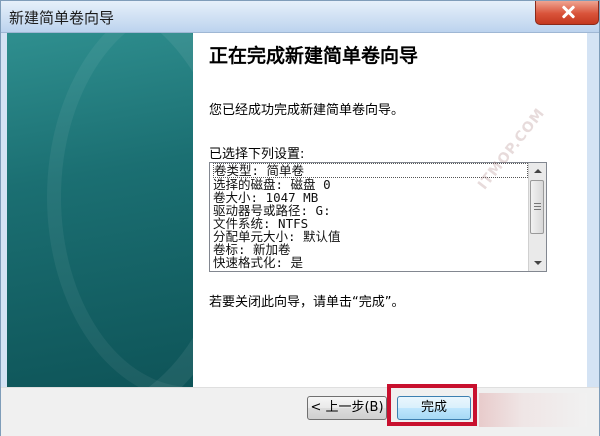 The image size is (600, 436). I want to click on success-message: 您已经成功完成新建简单卷向导。, so click(307, 110).